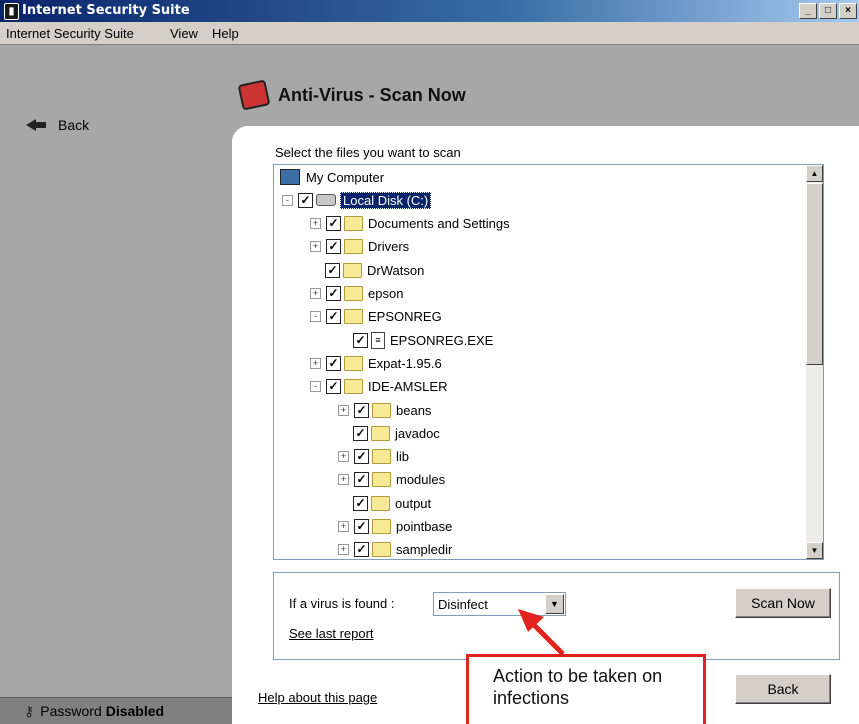 This screenshot has width=859, height=724. What do you see at coordinates (541, 632) in the screenshot?
I see `annotation-arrow` at bounding box center [541, 632].